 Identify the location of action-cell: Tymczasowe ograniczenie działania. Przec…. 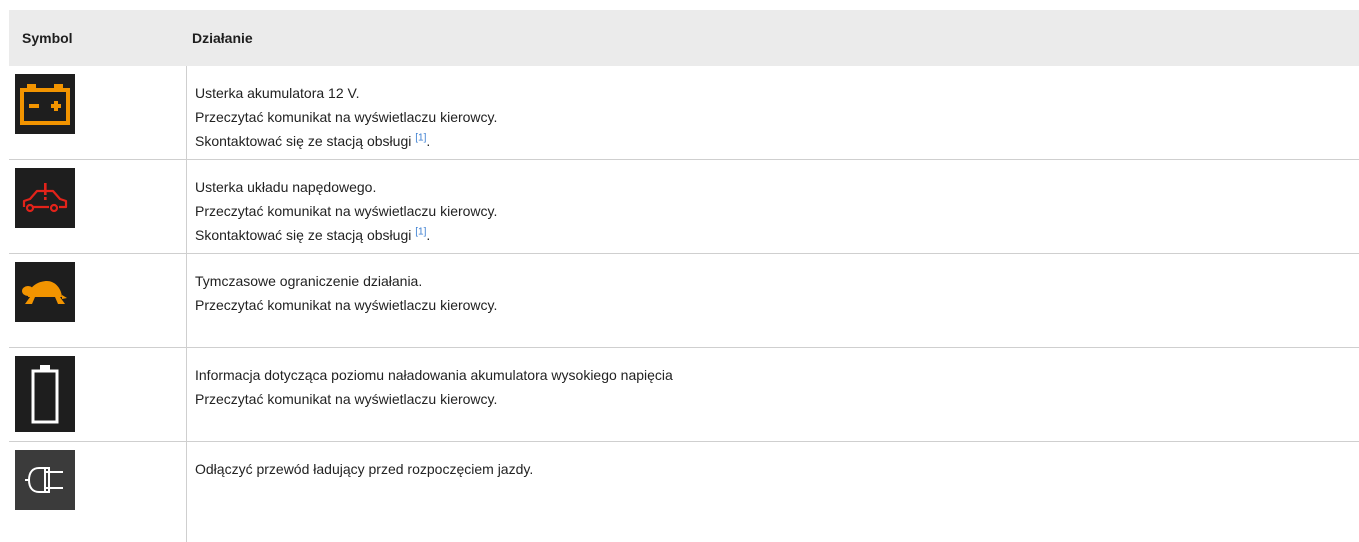
(342, 300).